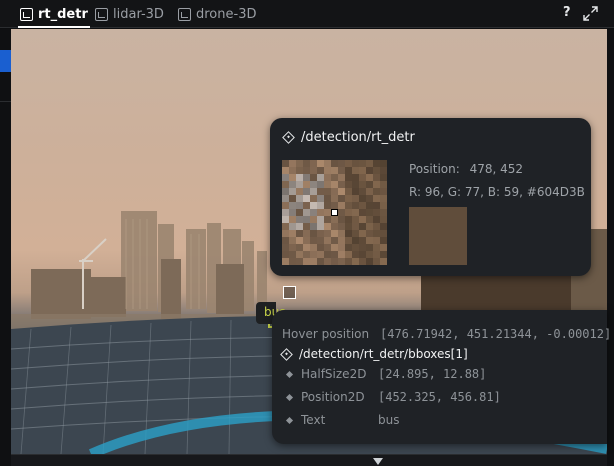  What do you see at coordinates (439, 397) in the screenshot?
I see `field-value: [452.325, 456.81]` at bounding box center [439, 397].